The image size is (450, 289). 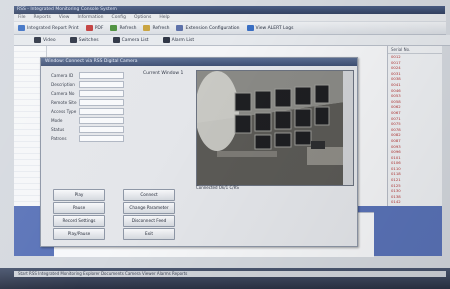 I want to click on play-pause-button: Play/Pause, so click(x=79, y=234).